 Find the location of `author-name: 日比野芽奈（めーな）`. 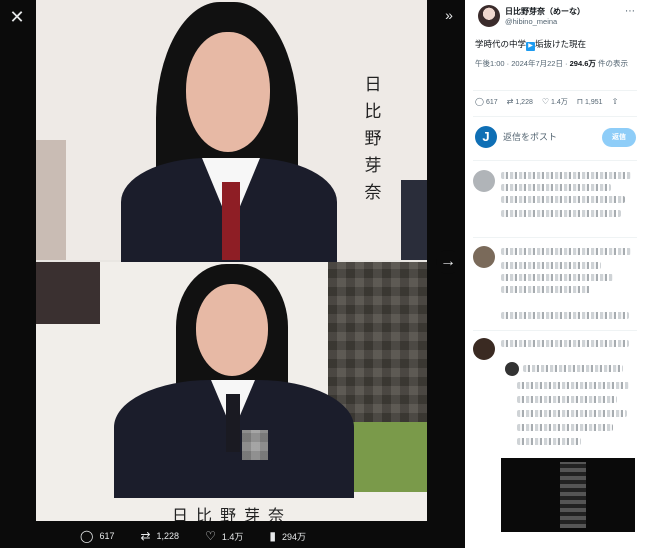

author-name: 日比野芽奈（めーな） is located at coordinates (545, 11).